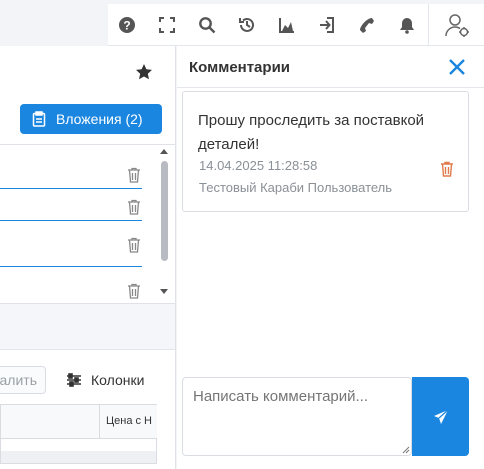 Image resolution: width=484 pixels, height=469 pixels. I want to click on resize-grip-icon, so click(406, 450).